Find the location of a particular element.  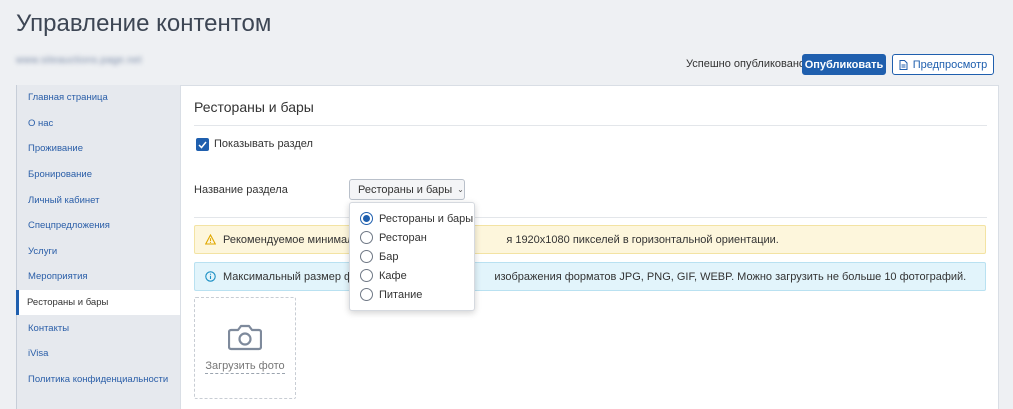

page-title: Управление контентом is located at coordinates (144, 23).